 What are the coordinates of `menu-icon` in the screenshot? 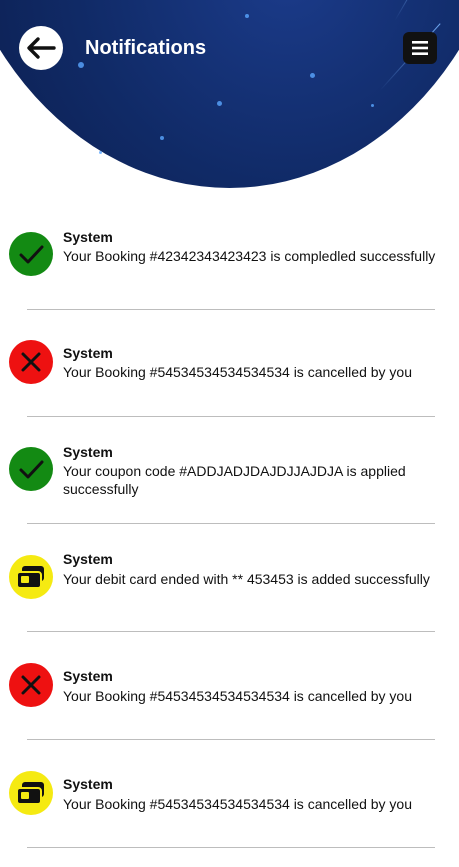 It's located at (420, 48).